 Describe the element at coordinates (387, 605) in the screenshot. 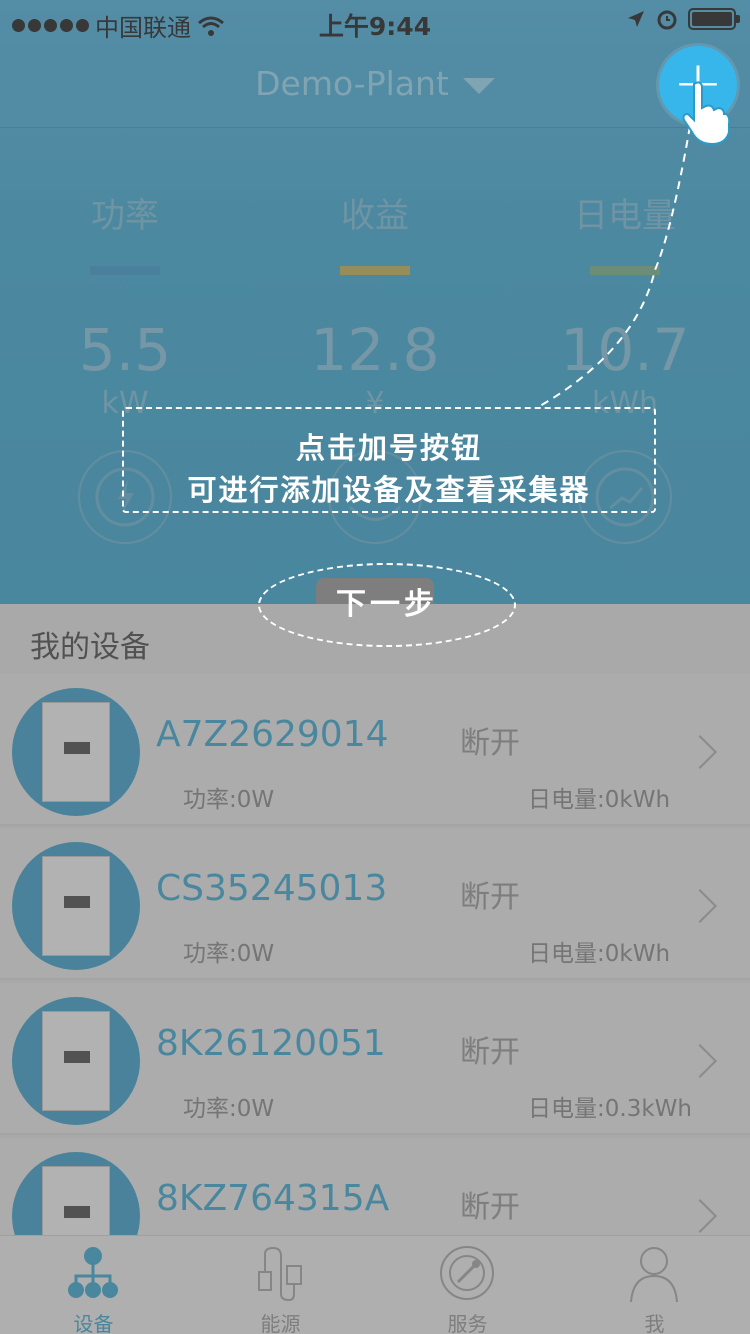

I see `next-step-button: 下一步` at that location.